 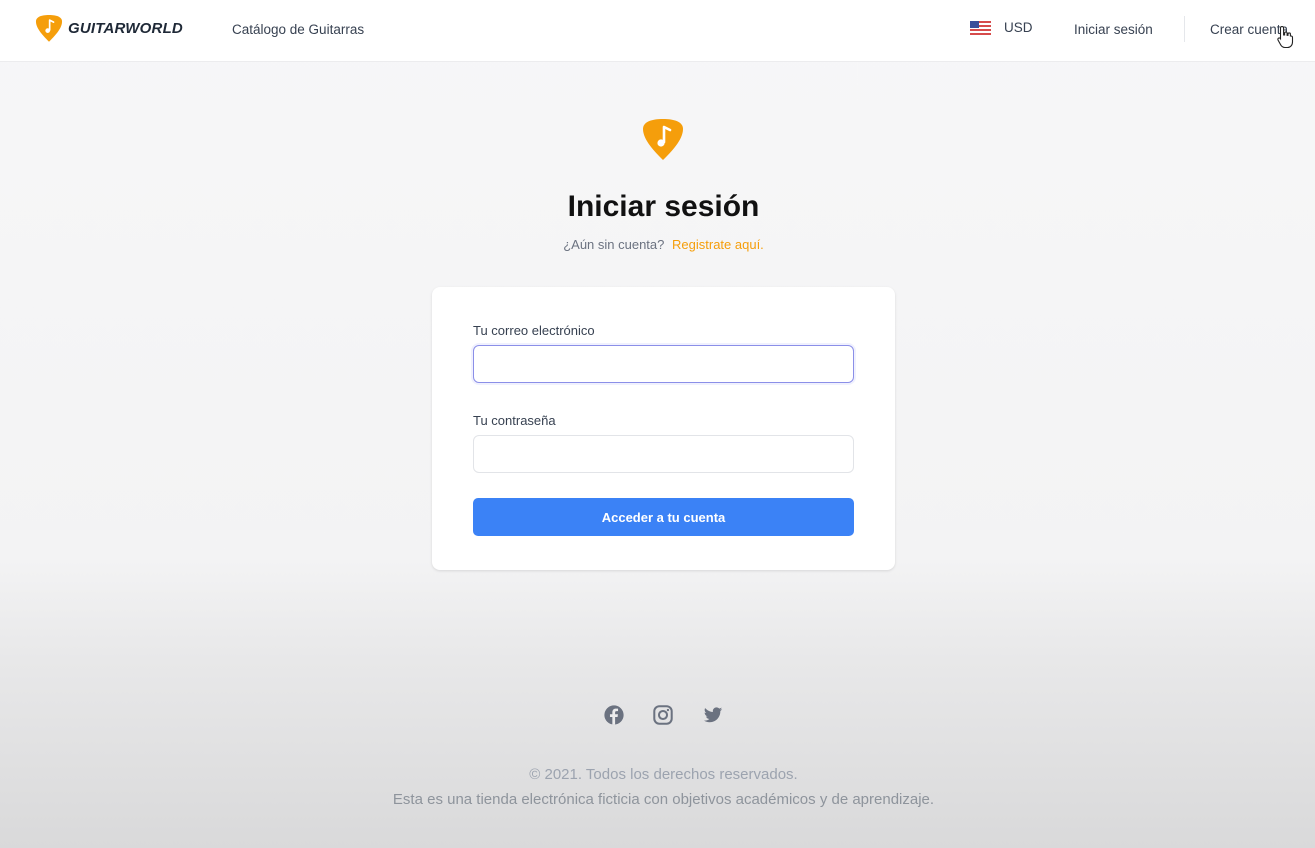 What do you see at coordinates (534, 330) in the screenshot?
I see `email-label: Tu correo electrónico` at bounding box center [534, 330].